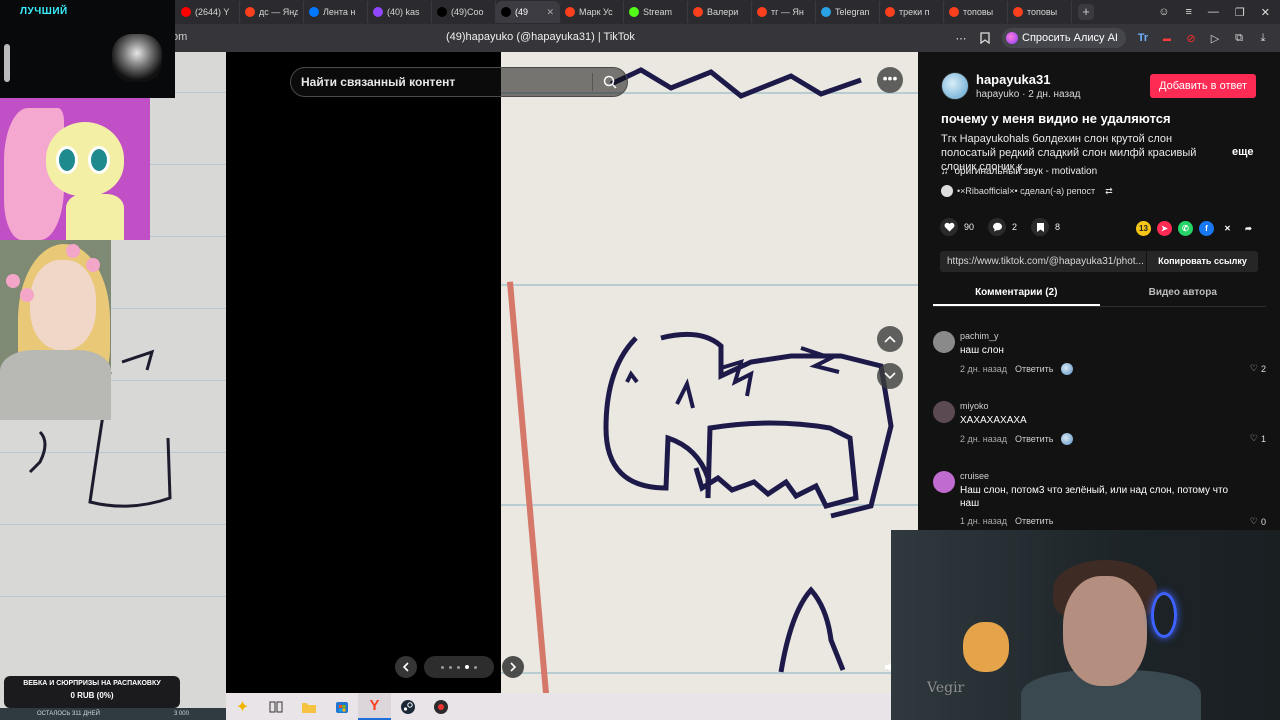 The width and height of the screenshot is (1280, 720). What do you see at coordinates (961, 38) in the screenshot?
I see `more-dots-icon: ⋯` at bounding box center [961, 38].